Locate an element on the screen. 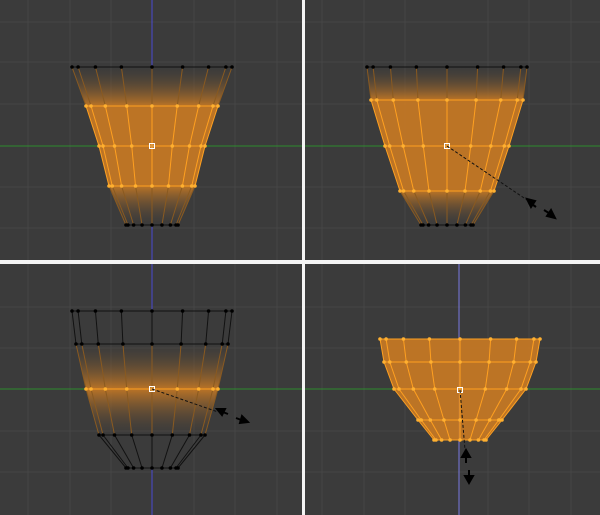 Image resolution: width=600 pixels, height=515 pixels. vertical-move-cursor-icon is located at coordinates (467, 466).